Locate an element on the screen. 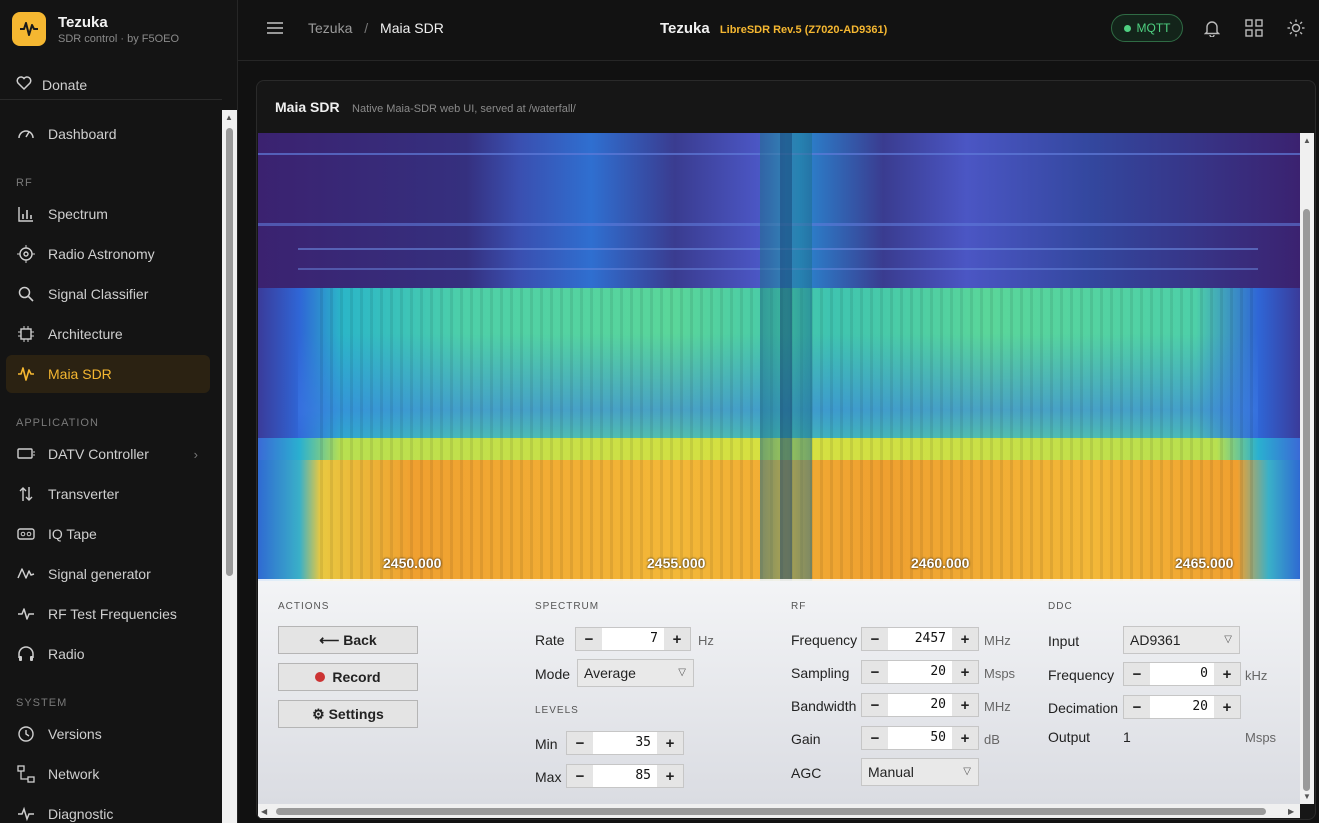 The image size is (1319, 823). frame-vertical-scroll-thumb is located at coordinates (1306, 500).